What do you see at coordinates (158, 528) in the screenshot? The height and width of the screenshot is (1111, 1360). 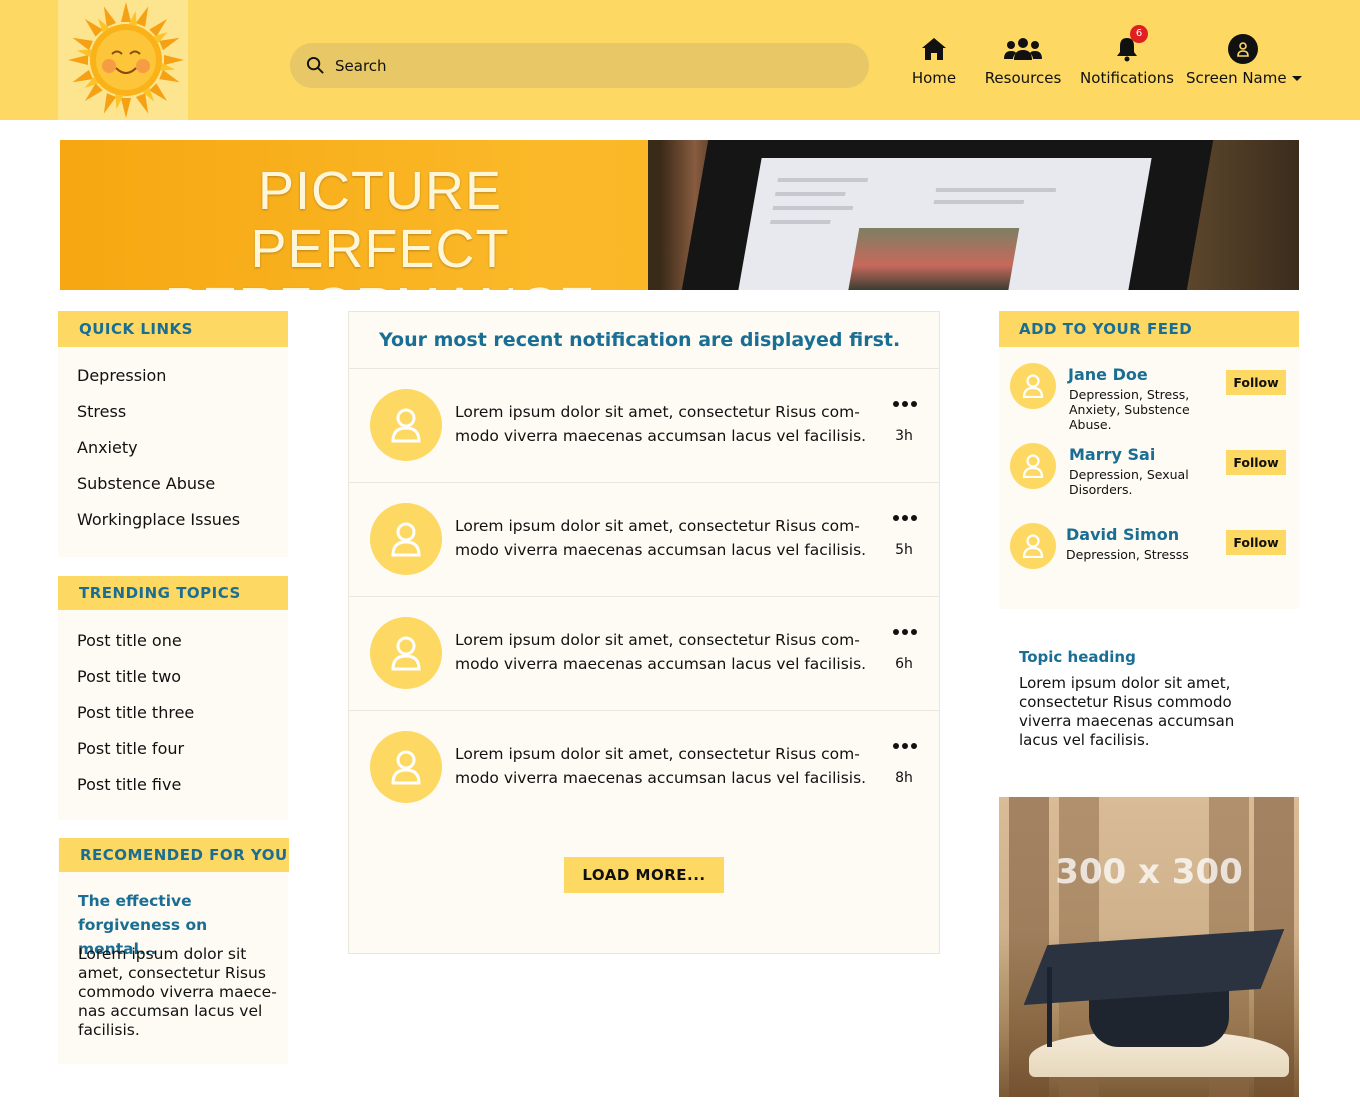 I see `quick-link-workplace-issues: Workingplace Issues` at bounding box center [158, 528].